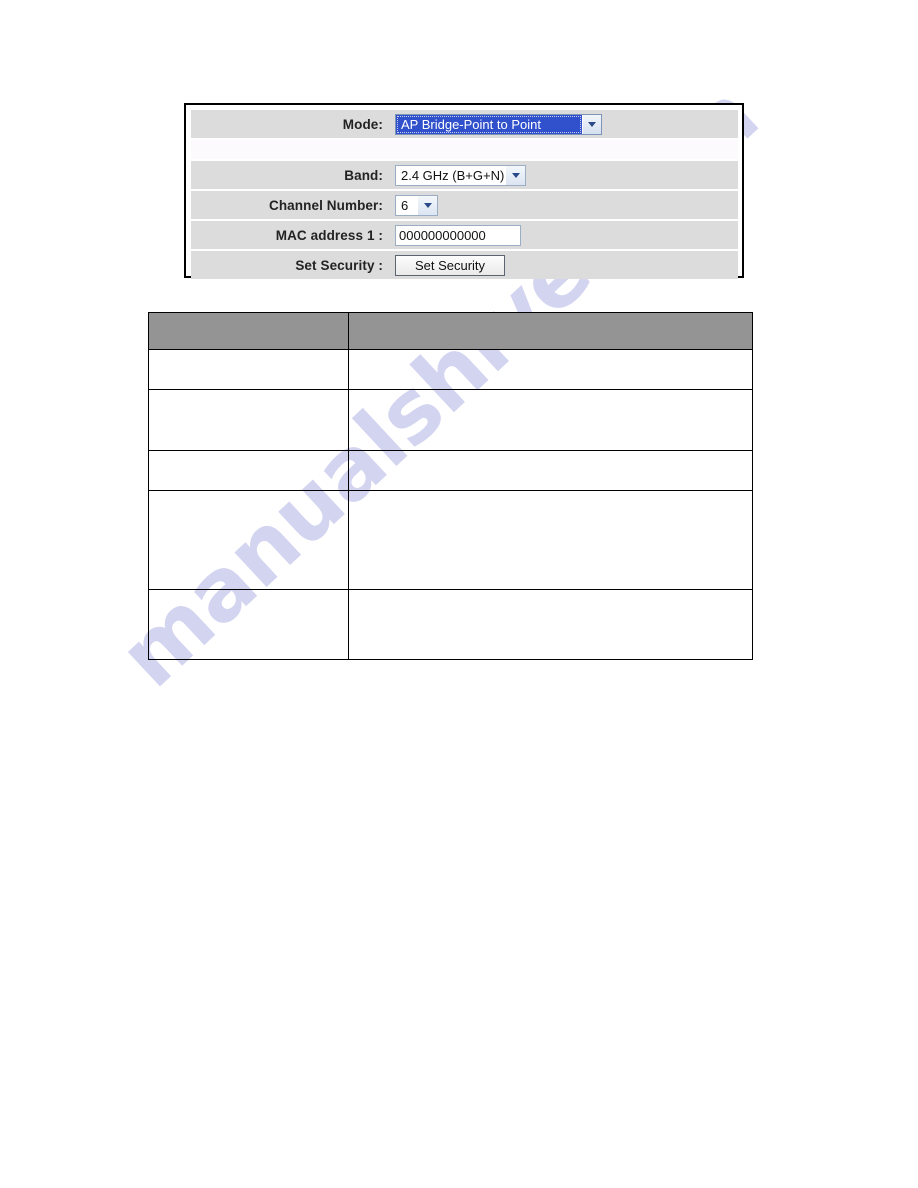 This screenshot has width=918, height=1188. What do you see at coordinates (362, 124) in the screenshot?
I see `label-mode: Mode:` at bounding box center [362, 124].